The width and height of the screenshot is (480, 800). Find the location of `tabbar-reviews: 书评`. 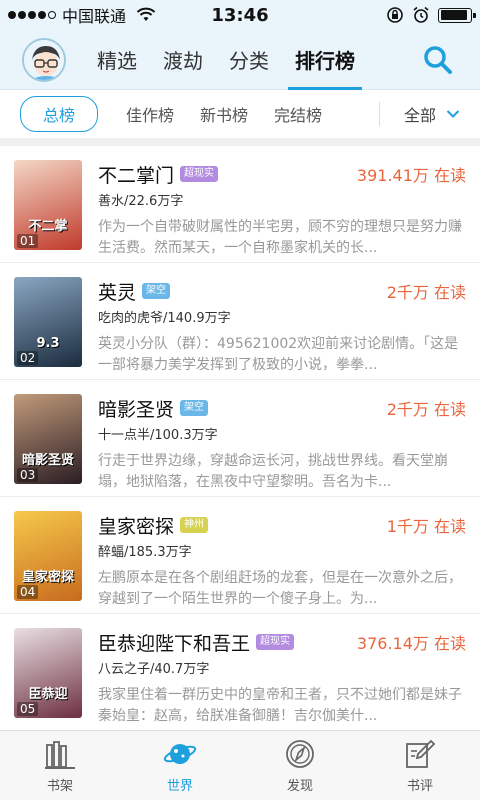

tabbar-reviews: 书评 is located at coordinates (420, 765).